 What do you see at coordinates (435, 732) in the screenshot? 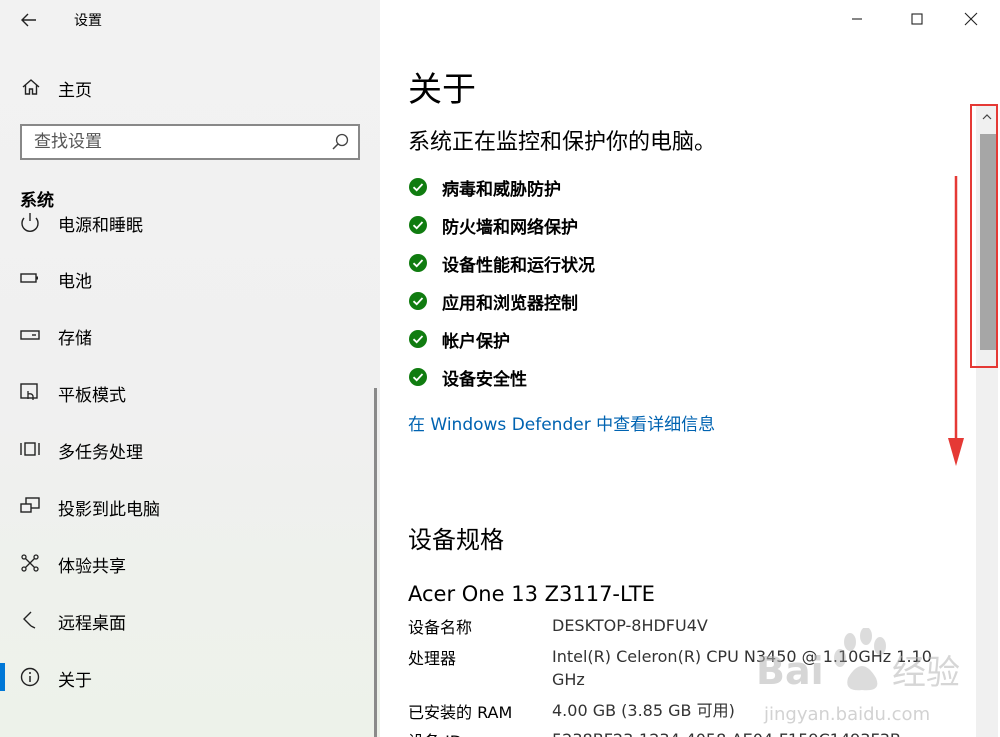
I see `spec-label: 设备 ID` at bounding box center [435, 732].